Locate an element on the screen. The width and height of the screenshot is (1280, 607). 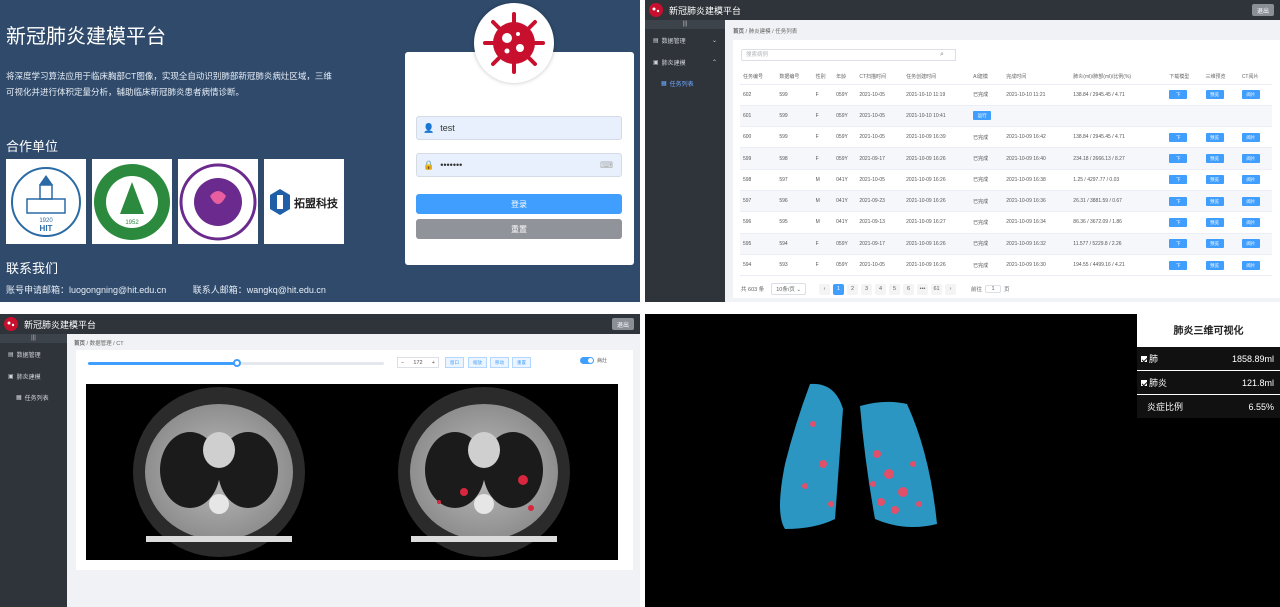
sidebar-item-data: ▤ 数据管理 is located at coordinates (33, 354).